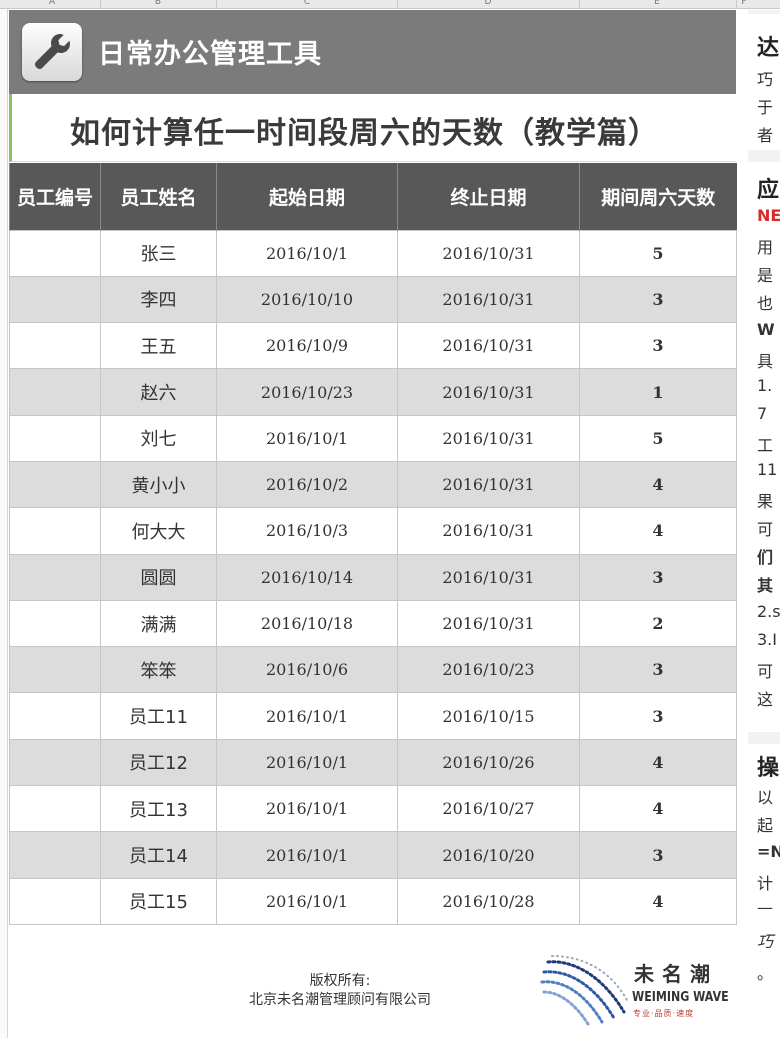 This screenshot has height=1038, width=780. Describe the element at coordinates (307, 3) in the screenshot. I see `column-letter: C` at that location.